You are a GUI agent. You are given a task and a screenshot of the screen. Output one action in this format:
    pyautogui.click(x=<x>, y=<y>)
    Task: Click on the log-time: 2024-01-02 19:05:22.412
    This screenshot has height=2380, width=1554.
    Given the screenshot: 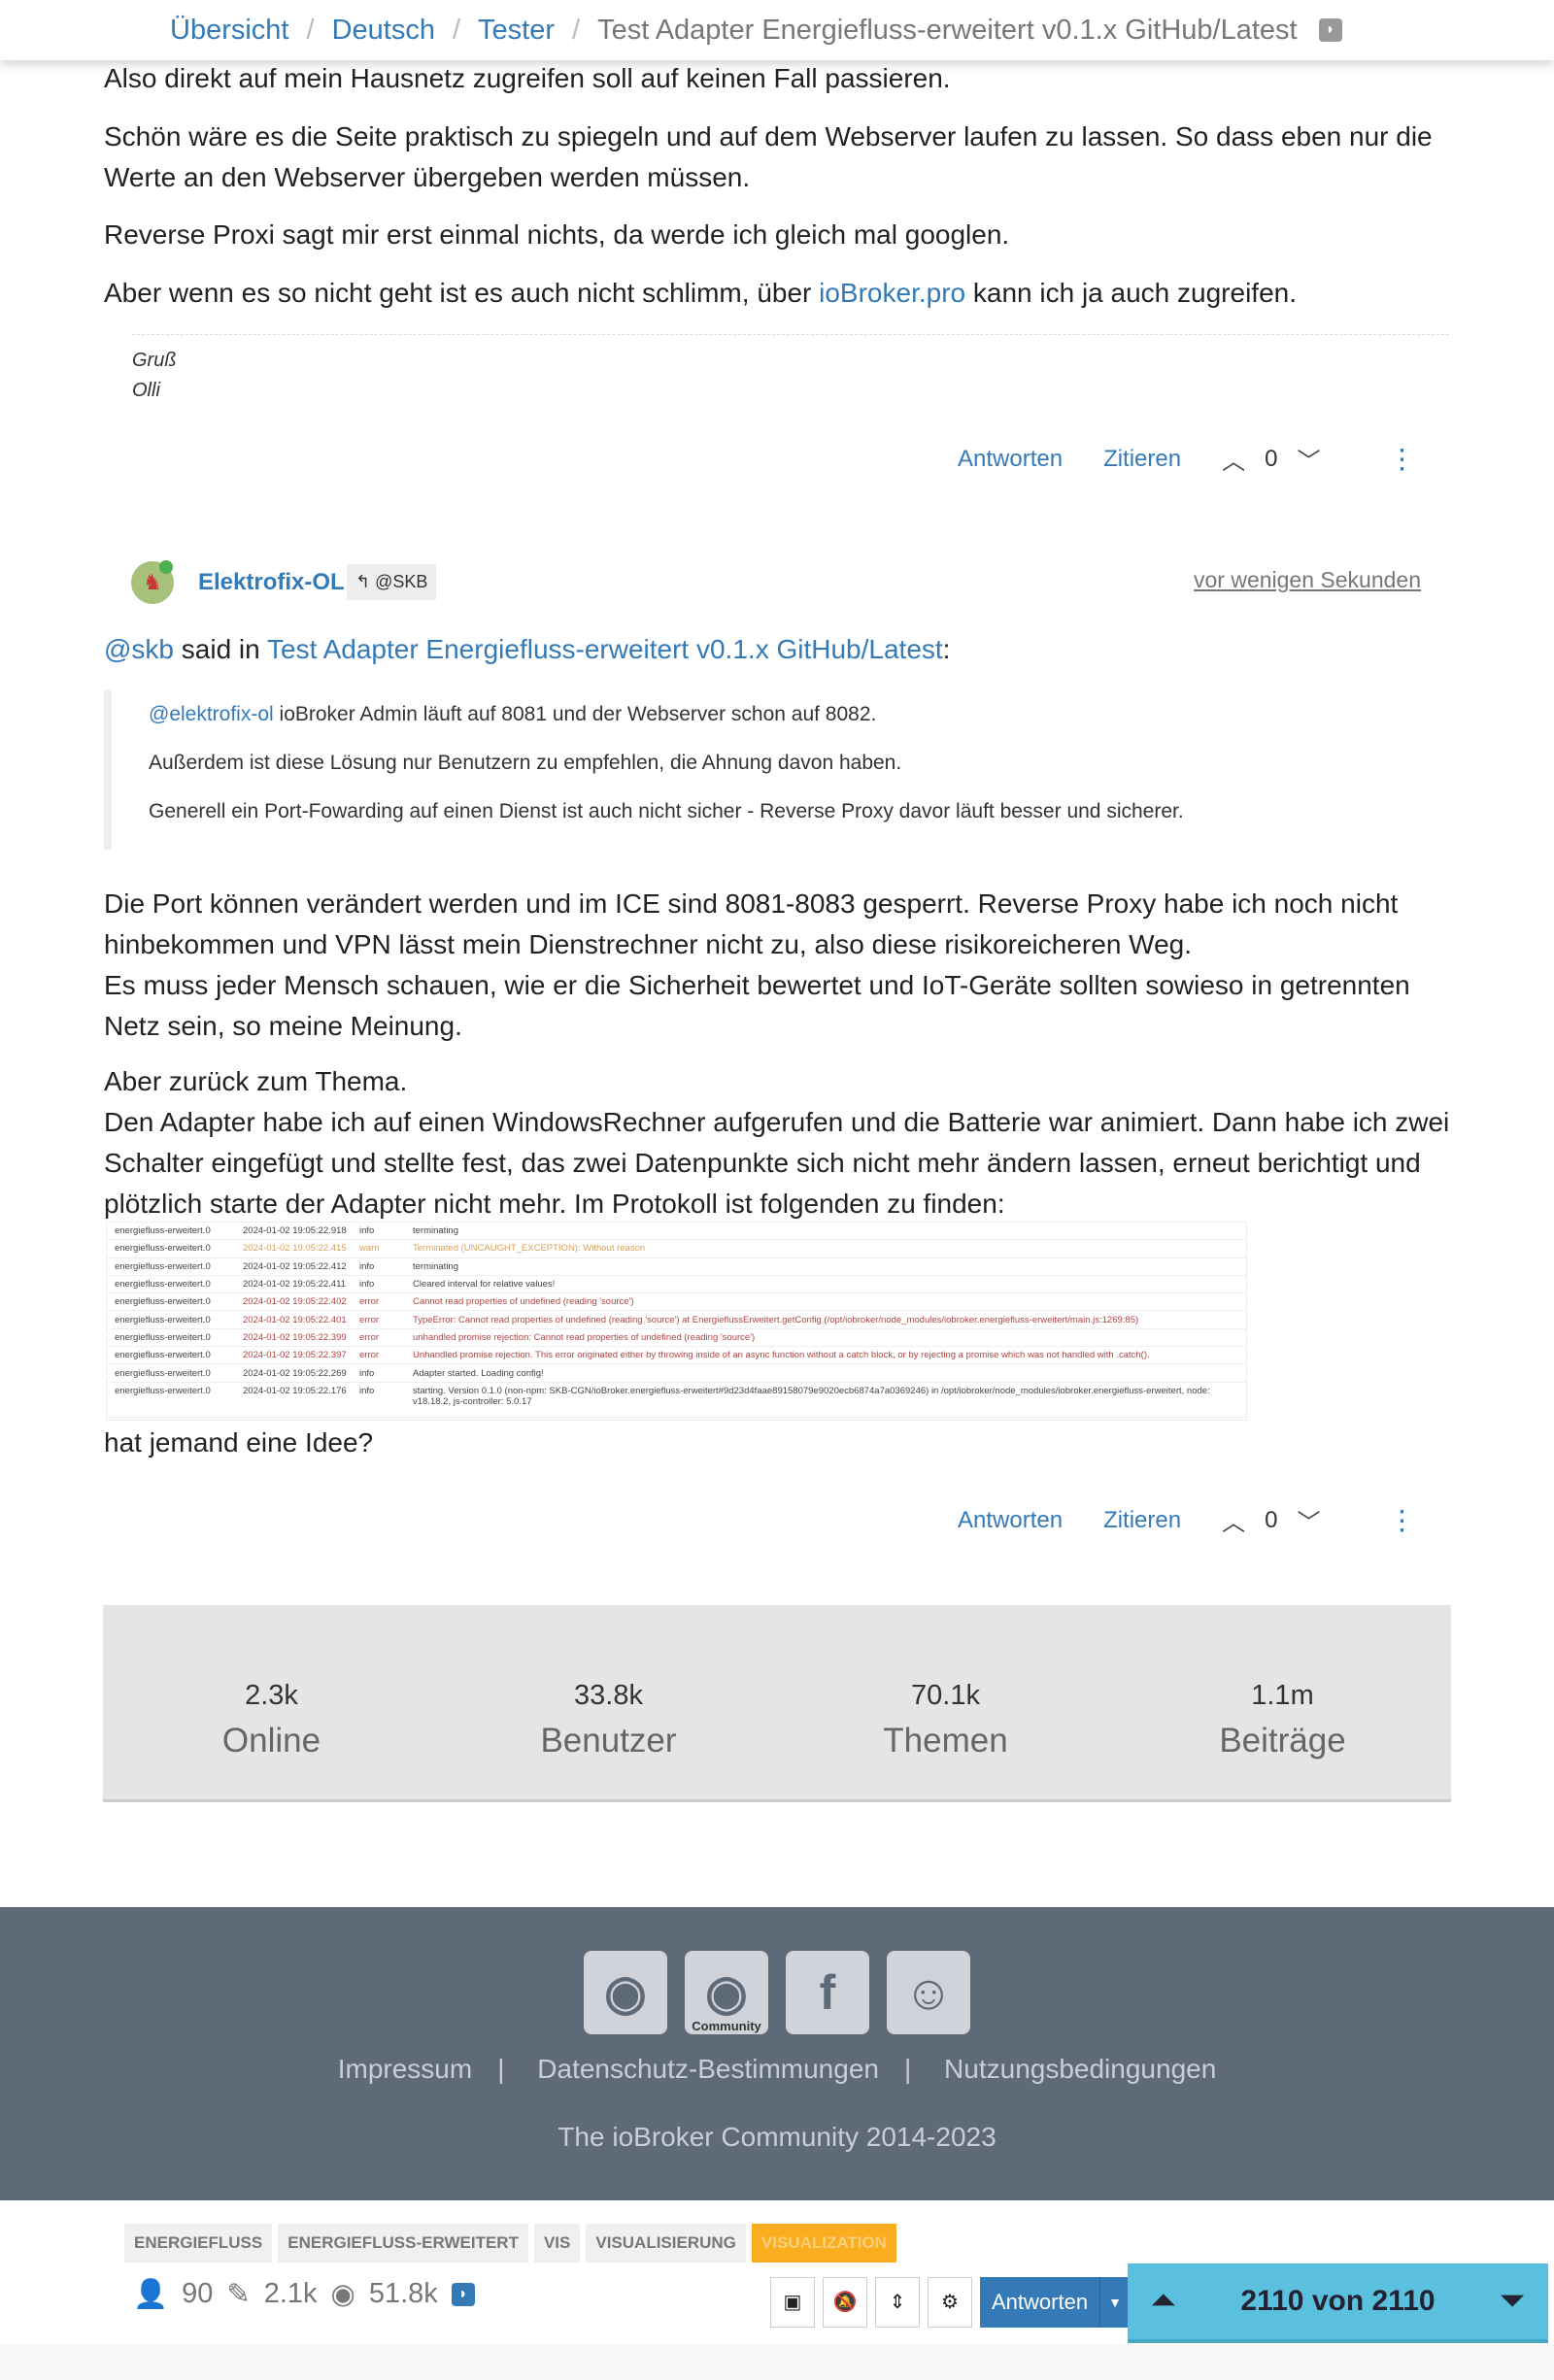 What is the action you would take?
    pyautogui.click(x=295, y=1266)
    